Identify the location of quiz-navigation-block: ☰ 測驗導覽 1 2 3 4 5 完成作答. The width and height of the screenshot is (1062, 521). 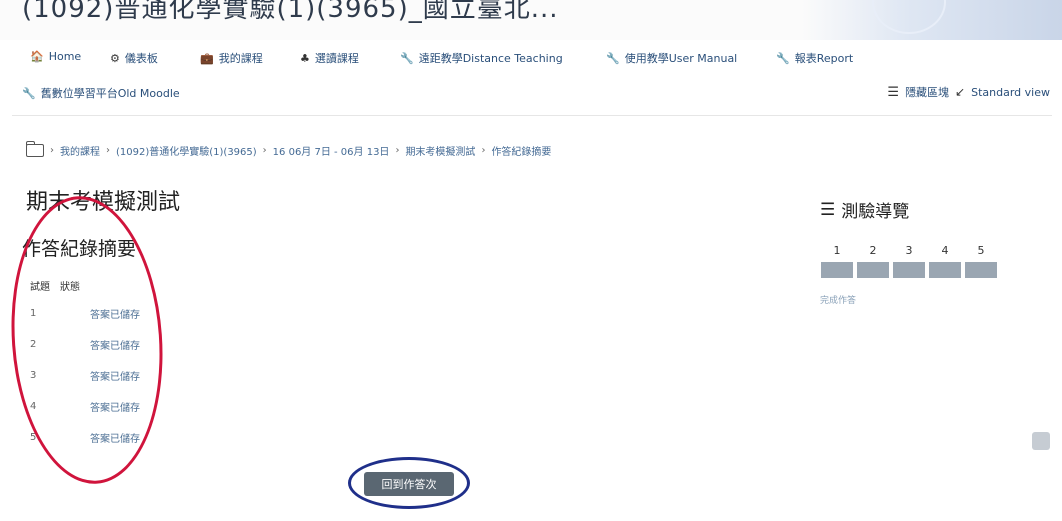
(930, 251).